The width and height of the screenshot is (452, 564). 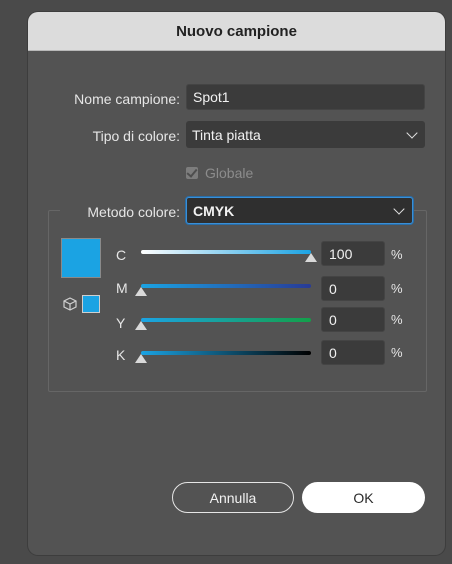 I want to click on value-y: 0, so click(x=333, y=319).